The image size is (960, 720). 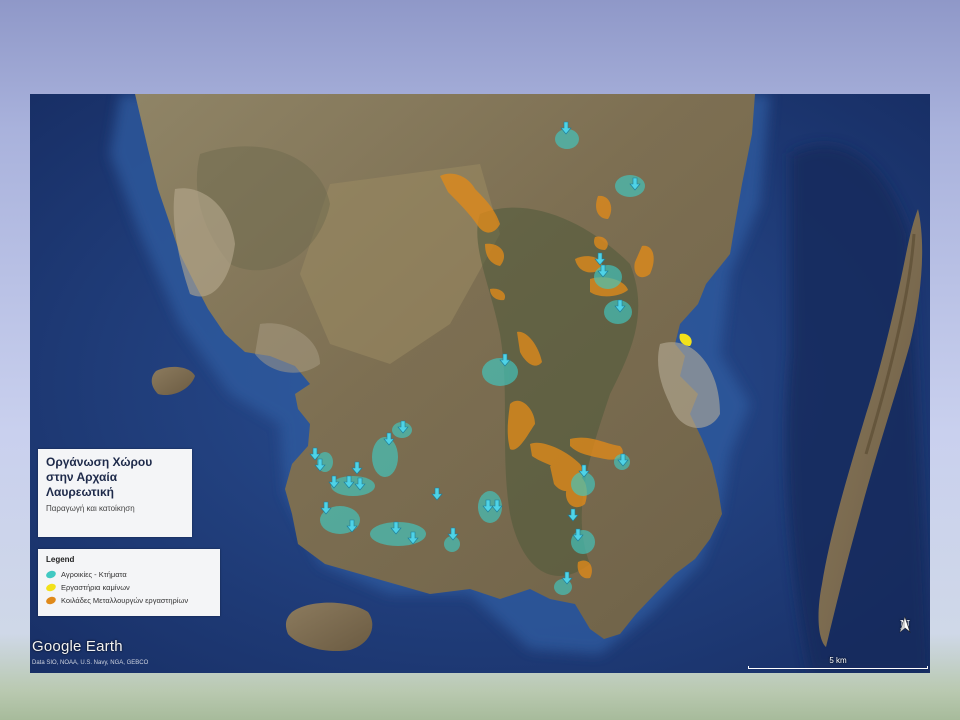 What do you see at coordinates (90, 508) in the screenshot?
I see `map-subtitle: Παραγωγή και κατοίκηση` at bounding box center [90, 508].